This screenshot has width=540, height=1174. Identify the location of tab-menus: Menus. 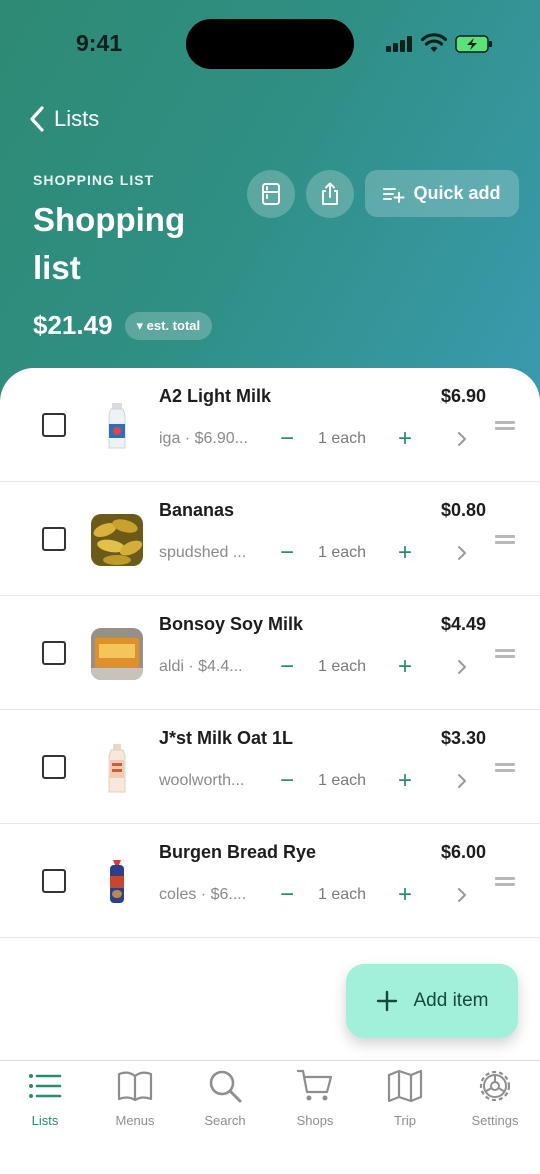
(135, 1102).